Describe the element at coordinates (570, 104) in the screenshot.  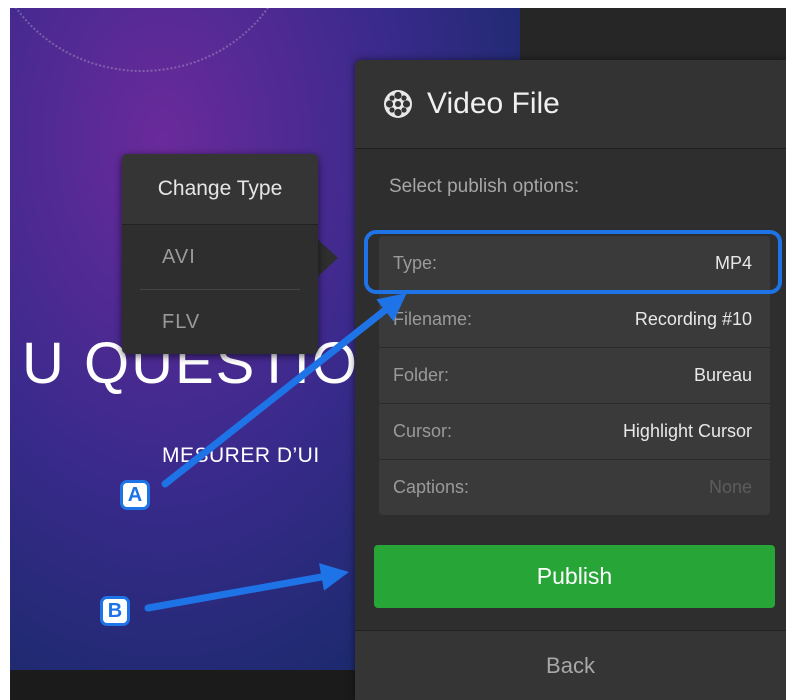
I see `panel-header: Video File` at that location.